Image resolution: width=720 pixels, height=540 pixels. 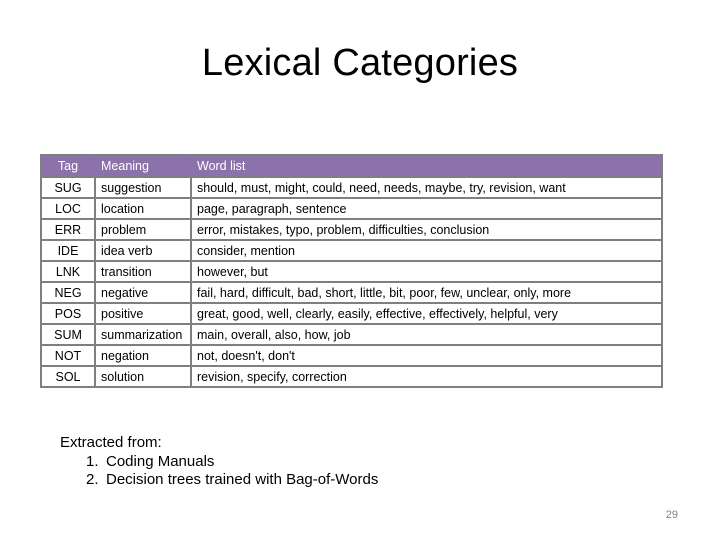 I want to click on word-list-cell: page, paragraph, sentence, so click(x=426, y=208).